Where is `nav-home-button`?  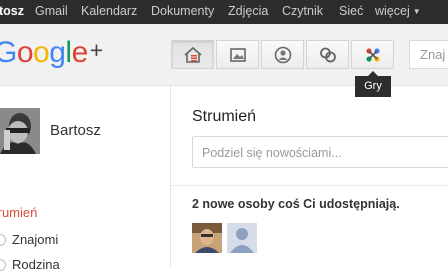 nav-home-button is located at coordinates (192, 54).